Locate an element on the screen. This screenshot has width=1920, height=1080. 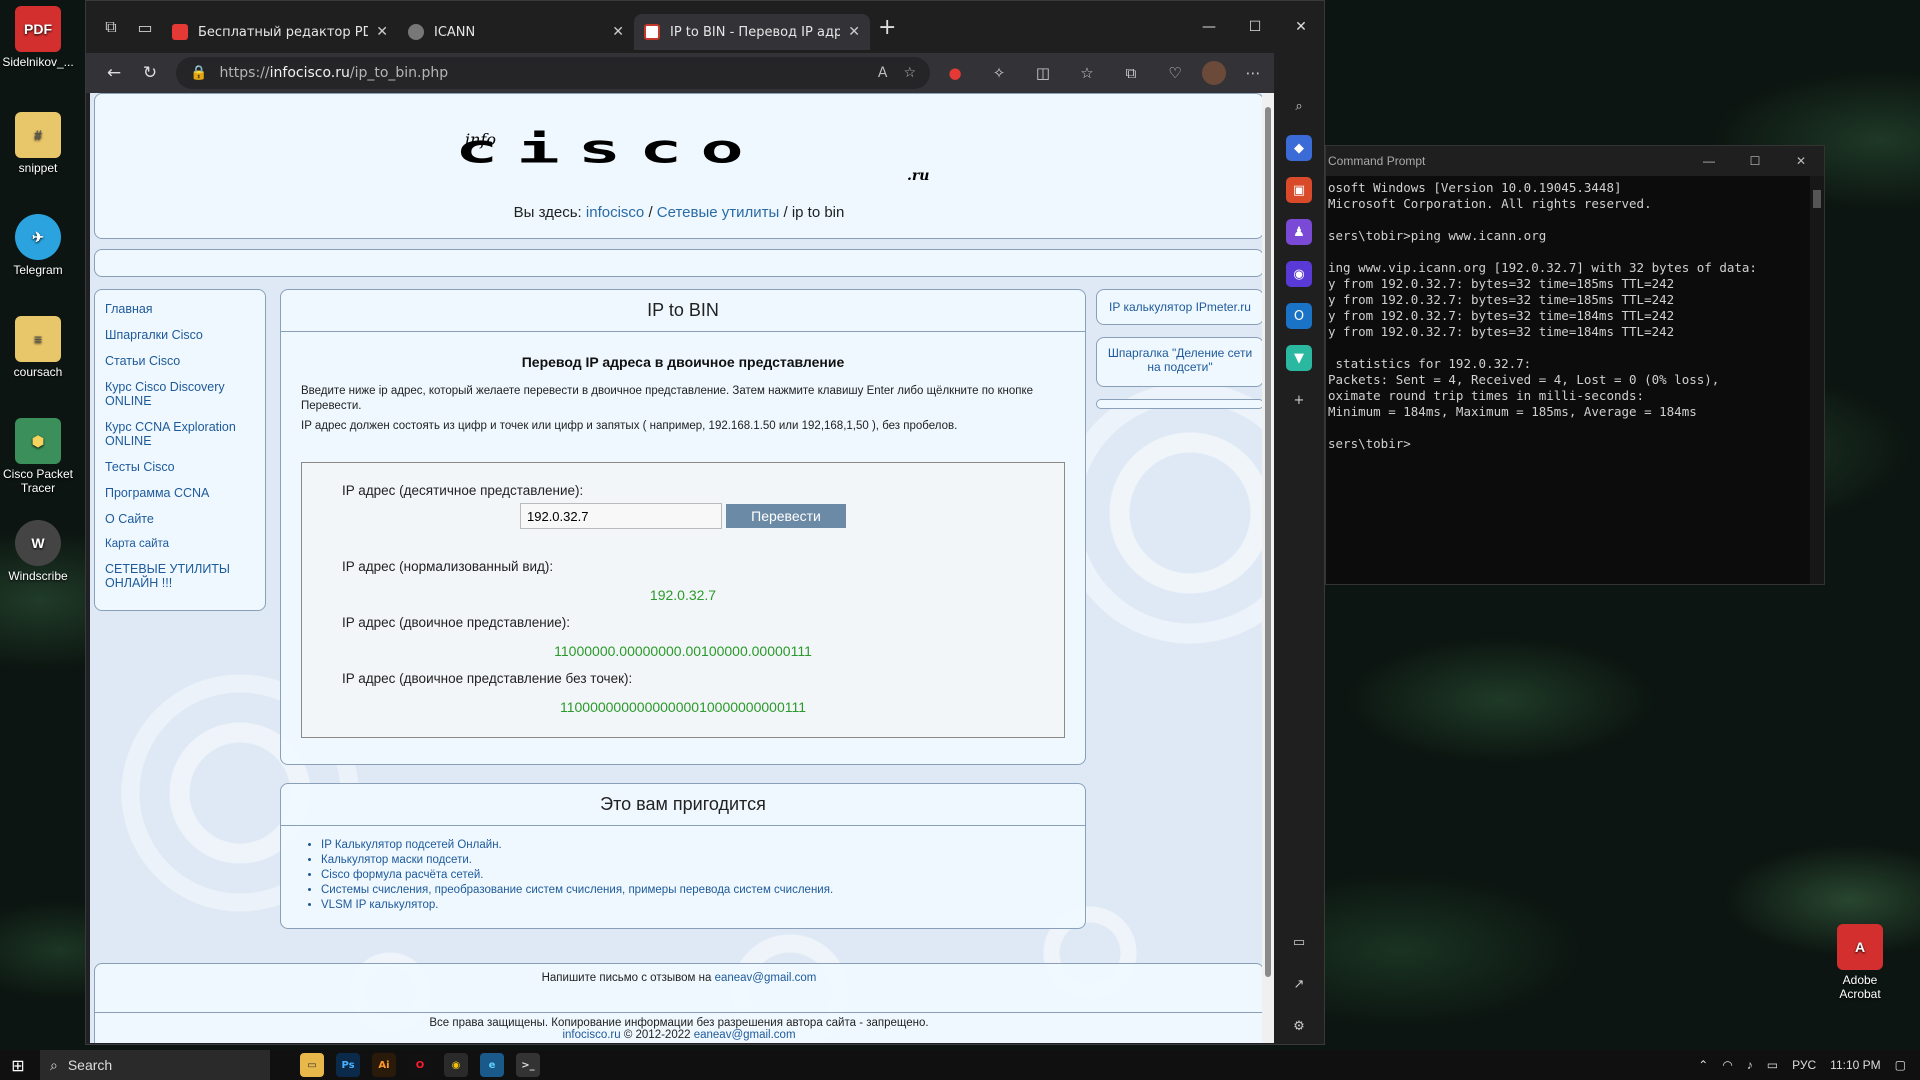
search-placeholder: Search is located at coordinates (90, 1065).